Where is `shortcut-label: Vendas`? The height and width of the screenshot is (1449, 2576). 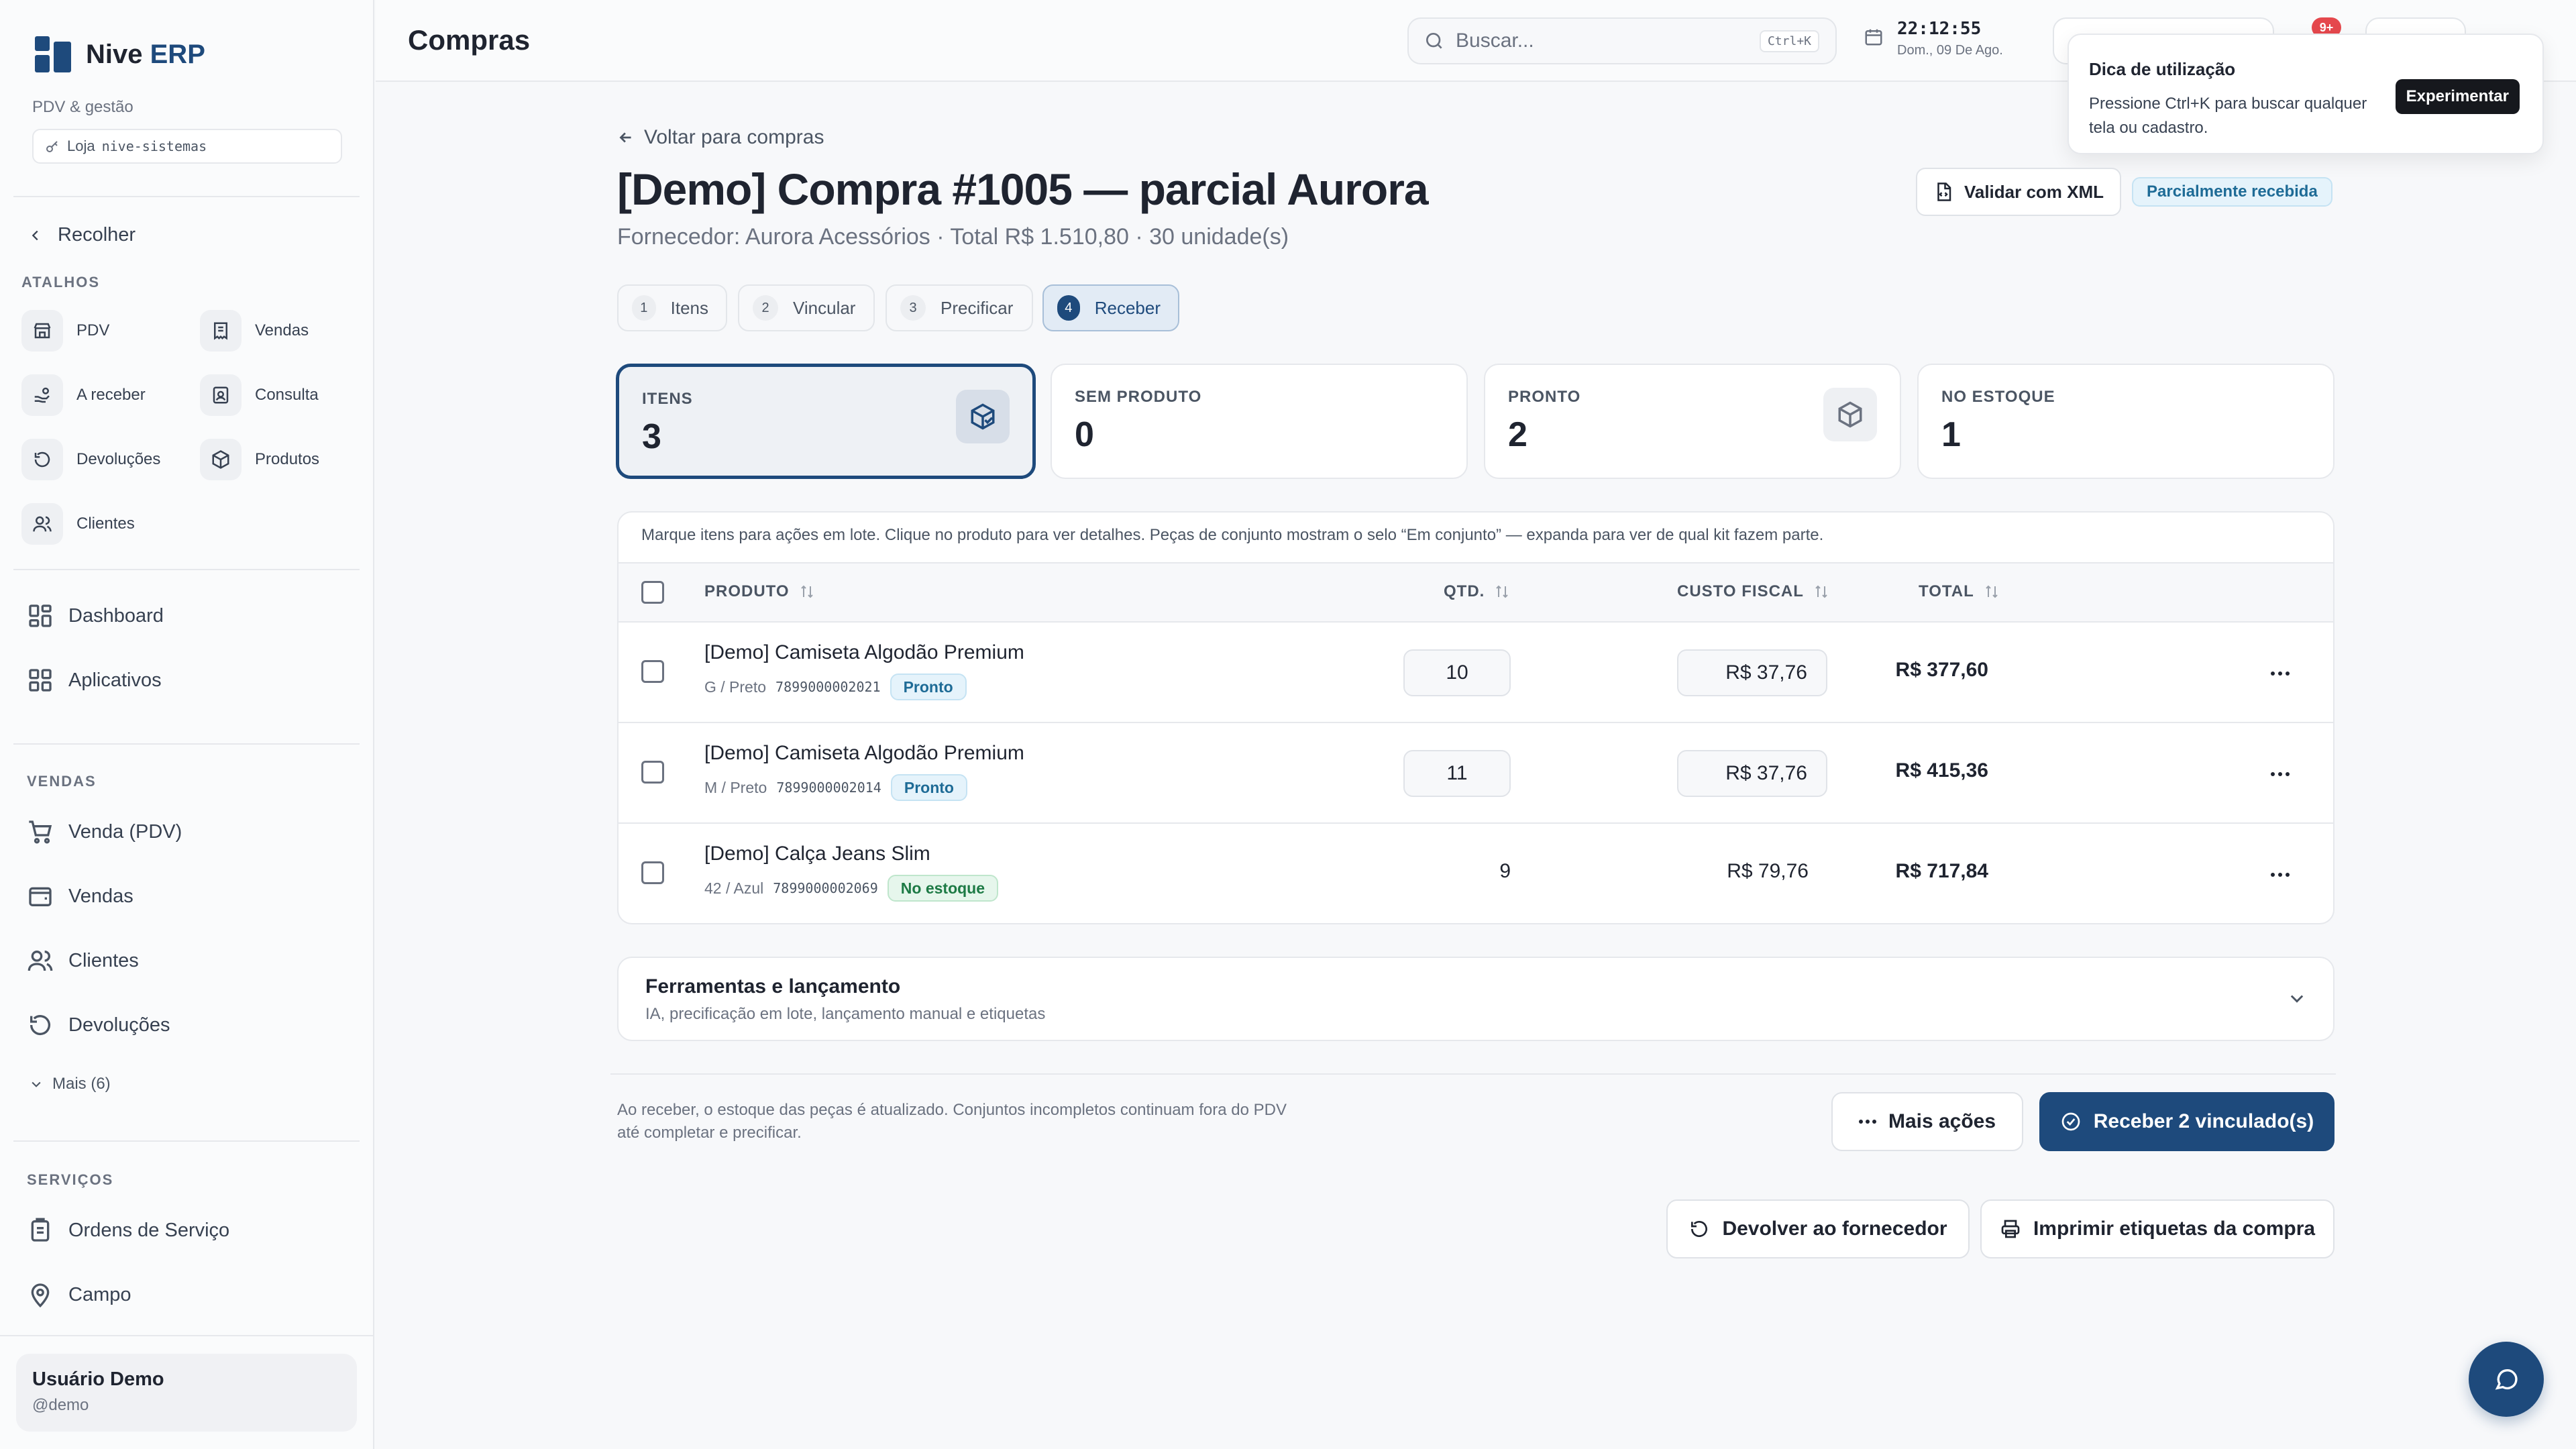
shortcut-label: Vendas is located at coordinates (282, 330).